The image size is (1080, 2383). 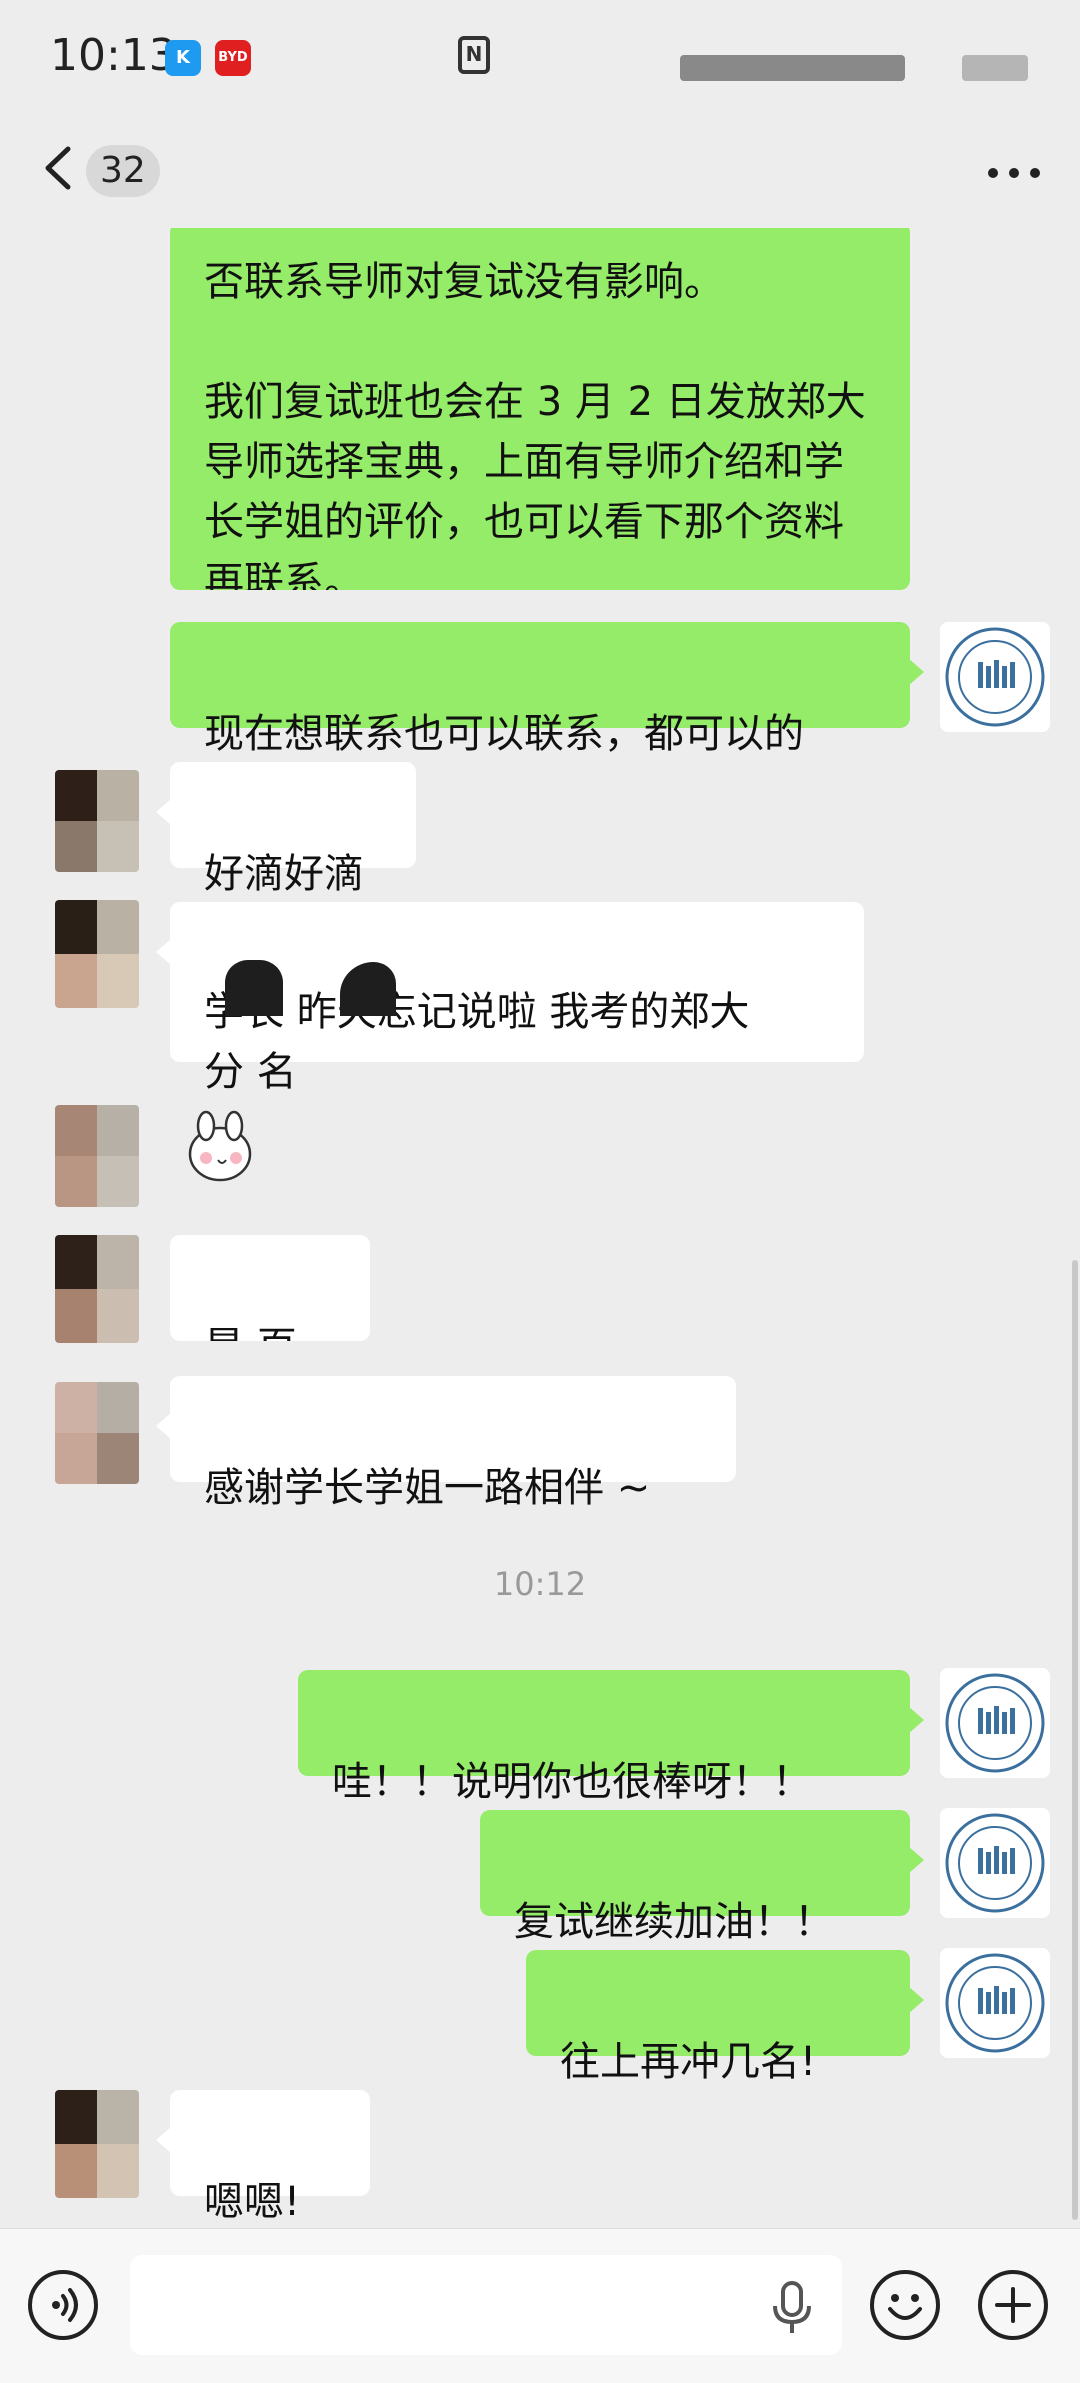 What do you see at coordinates (540, 173) in the screenshot?
I see `nav-bar-background` at bounding box center [540, 173].